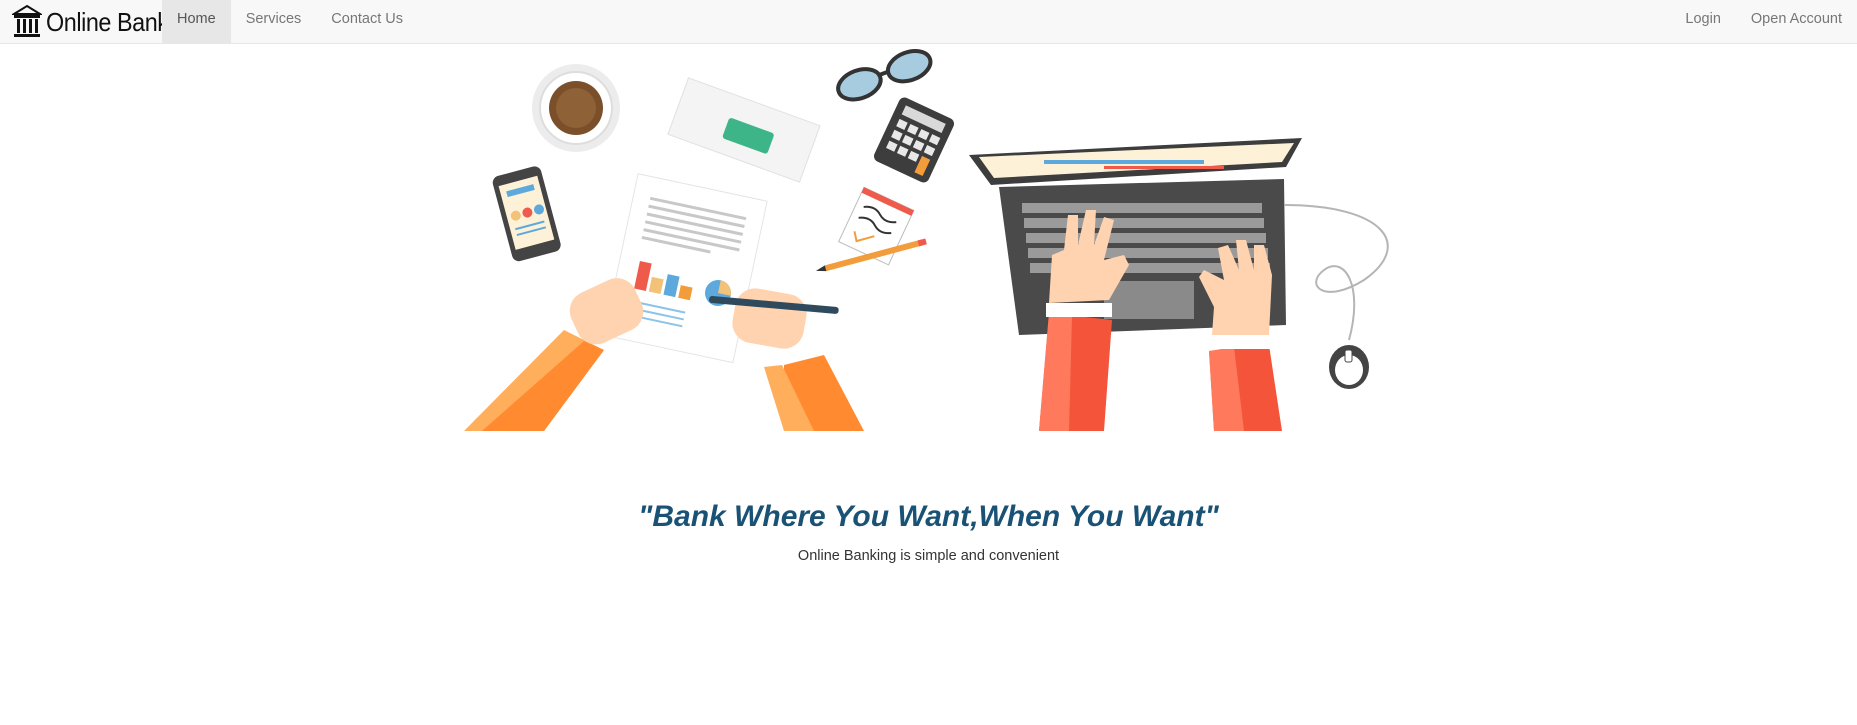  What do you see at coordinates (526, 214) in the screenshot?
I see `smartphone-icon` at bounding box center [526, 214].